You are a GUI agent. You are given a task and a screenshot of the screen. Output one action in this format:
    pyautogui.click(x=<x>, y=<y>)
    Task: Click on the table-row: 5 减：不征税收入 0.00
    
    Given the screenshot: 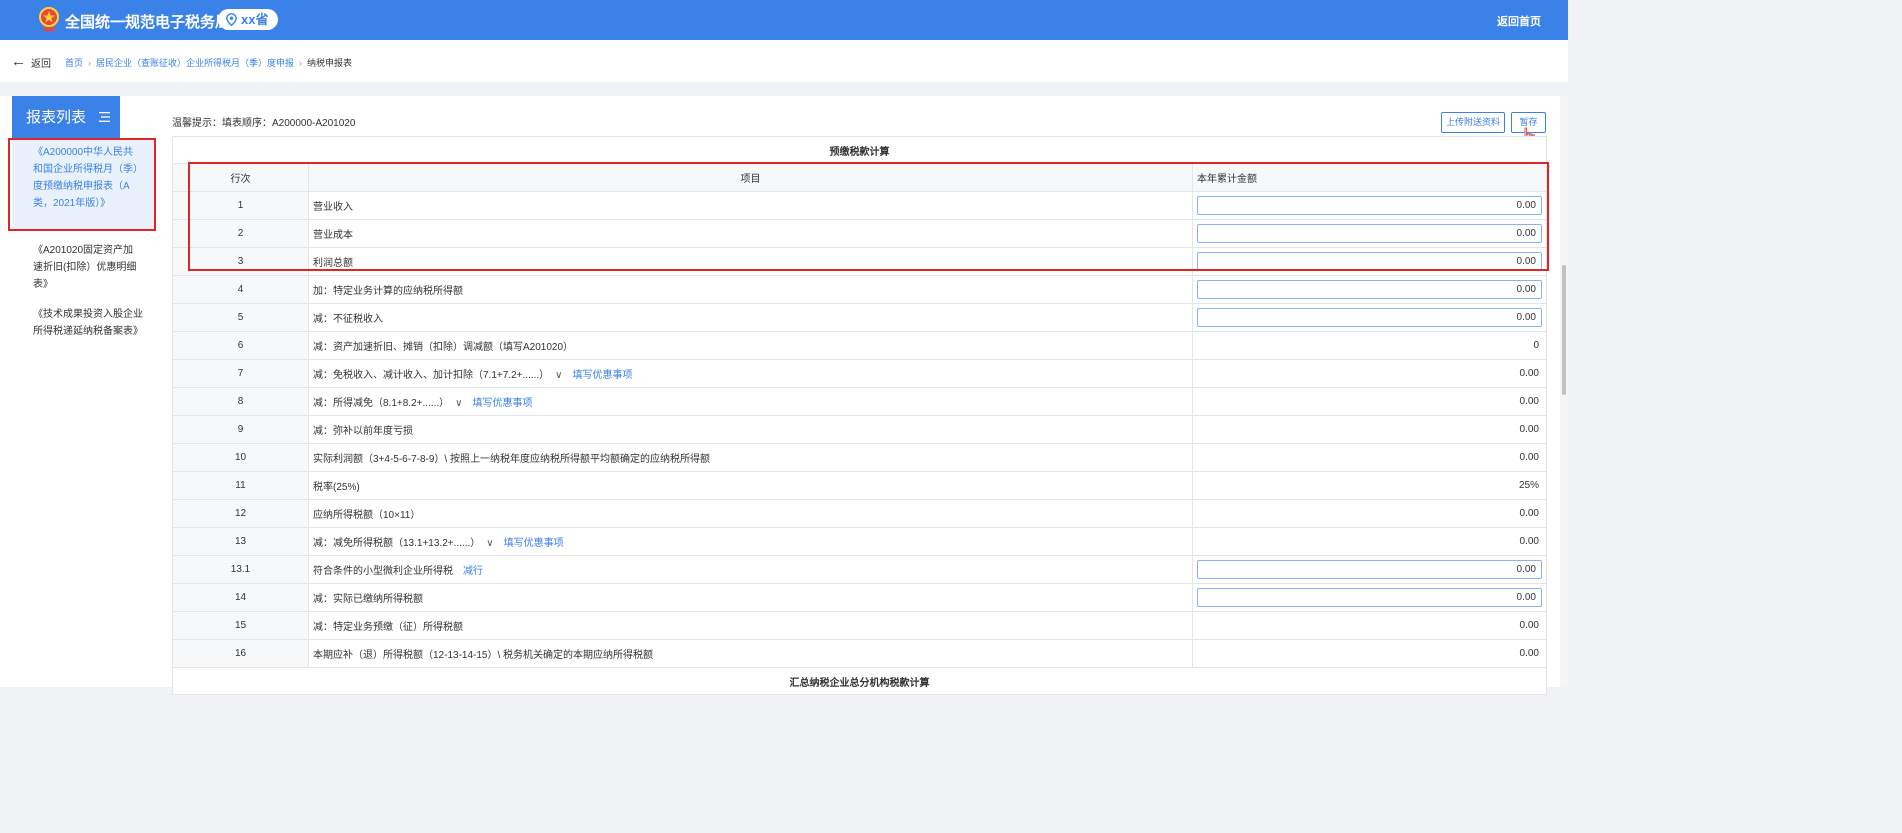 What is the action you would take?
    pyautogui.click(x=859, y=317)
    